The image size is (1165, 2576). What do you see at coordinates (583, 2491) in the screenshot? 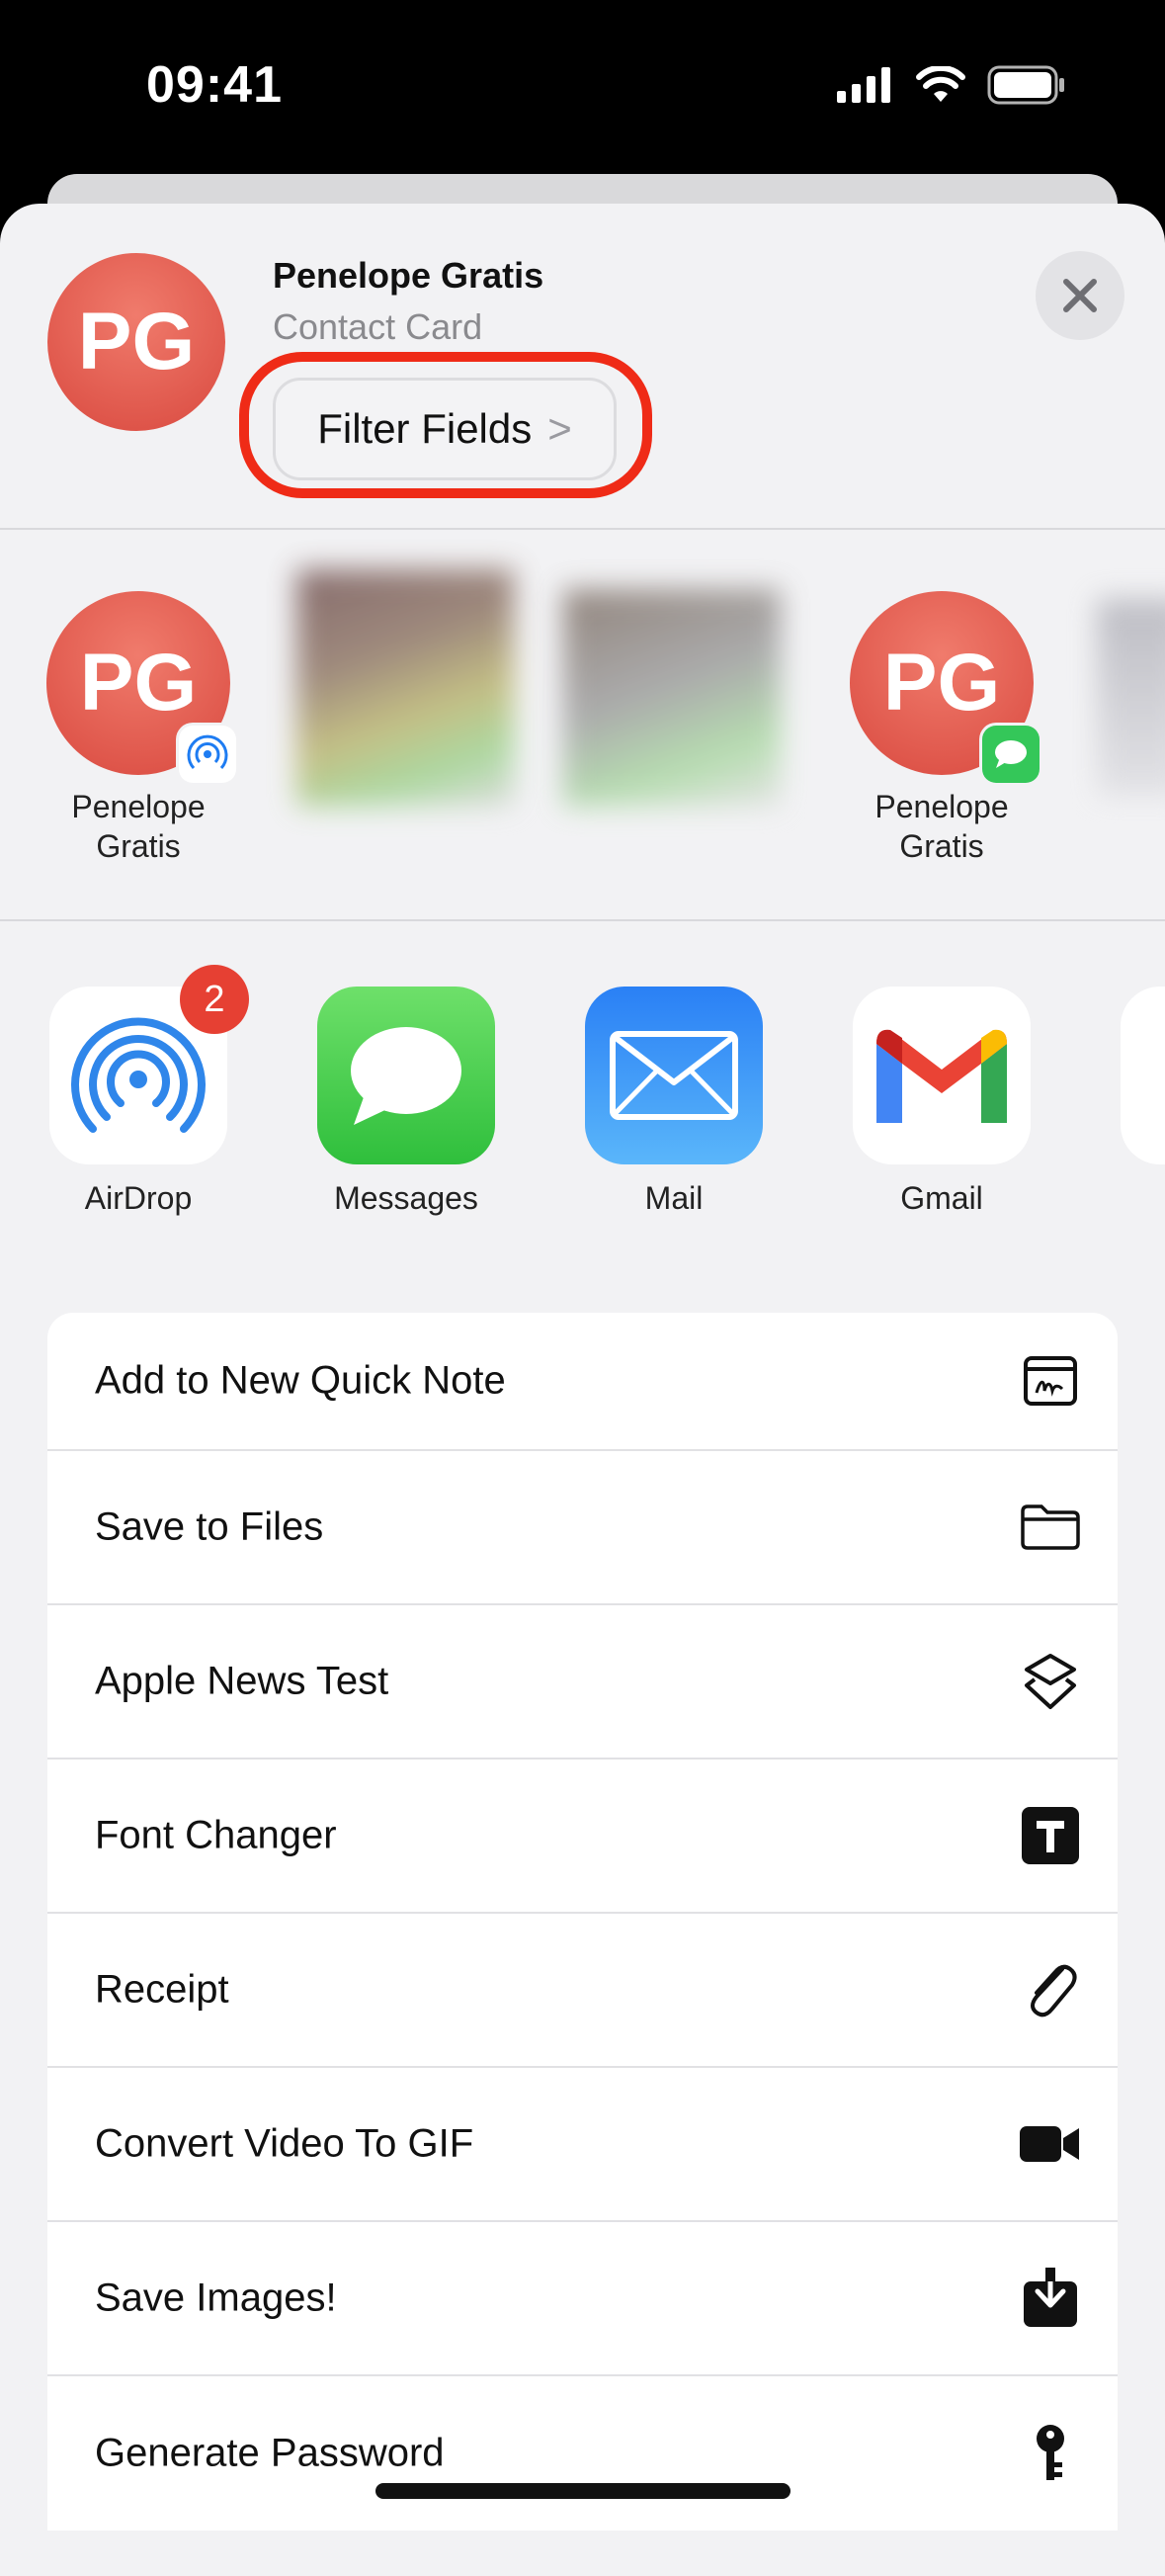
I see `home-indicator` at bounding box center [583, 2491].